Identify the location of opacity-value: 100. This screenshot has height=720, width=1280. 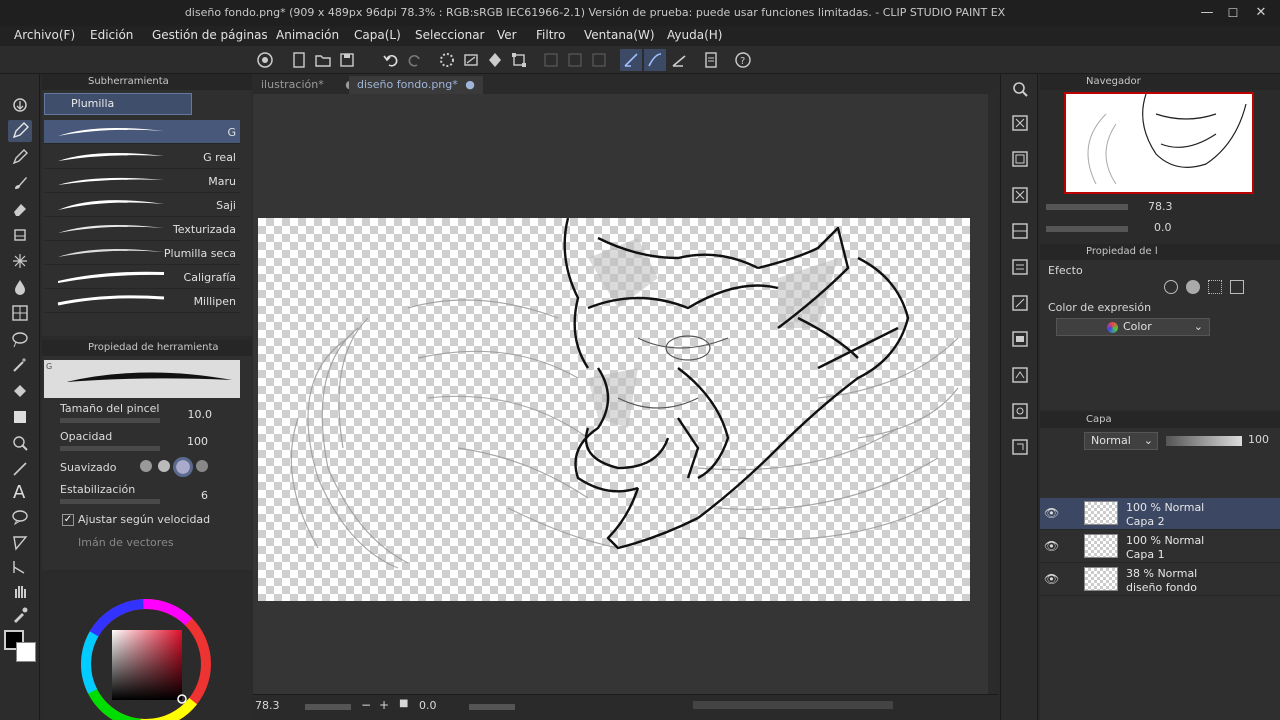
(193, 441).